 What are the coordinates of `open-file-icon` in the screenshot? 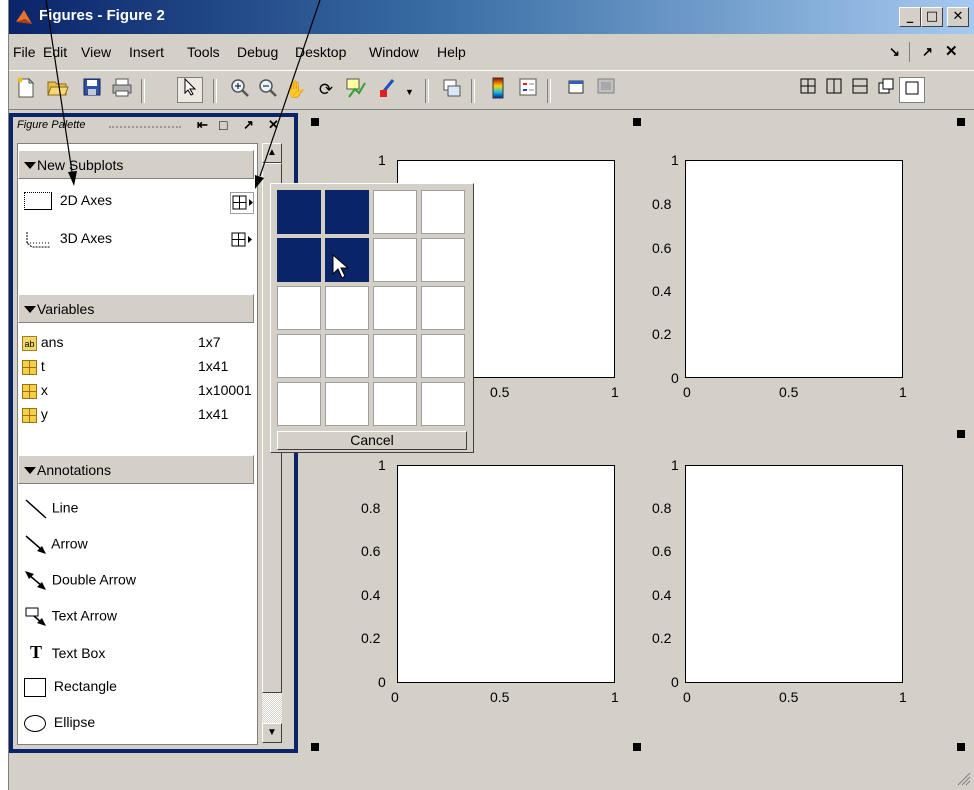 It's located at (58, 90).